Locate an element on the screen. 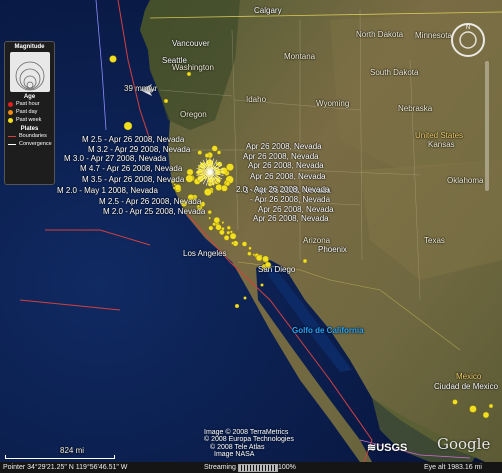 The image size is (502, 473). quake-label: - Apr 26 2008, Nevada is located at coordinates (290, 199).